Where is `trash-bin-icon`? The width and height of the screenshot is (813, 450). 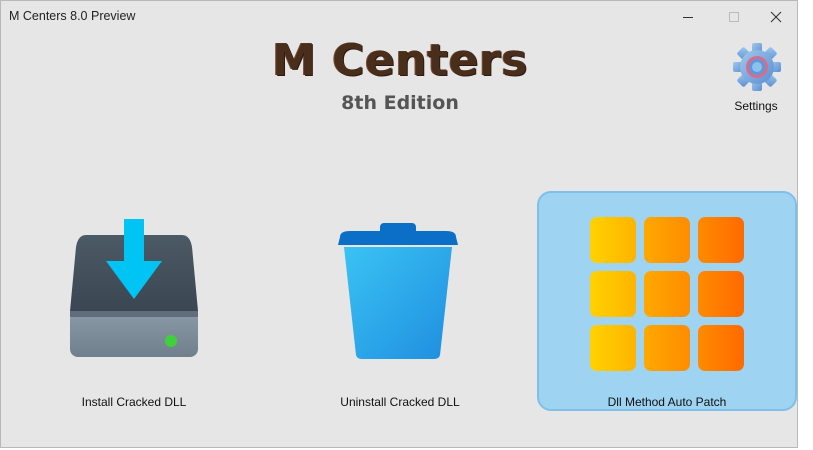 trash-bin-icon is located at coordinates (398, 291).